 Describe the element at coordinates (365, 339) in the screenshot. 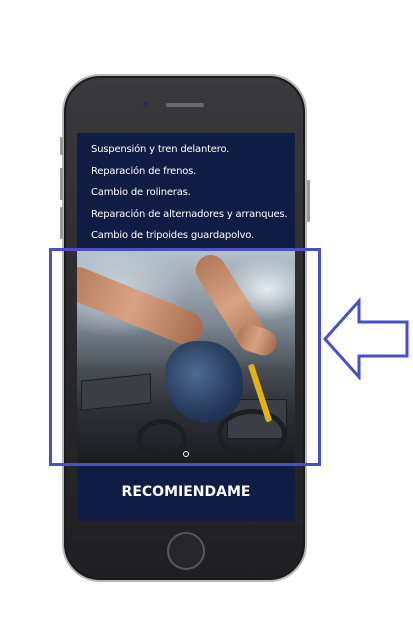

I see `arrow-left-icon` at that location.